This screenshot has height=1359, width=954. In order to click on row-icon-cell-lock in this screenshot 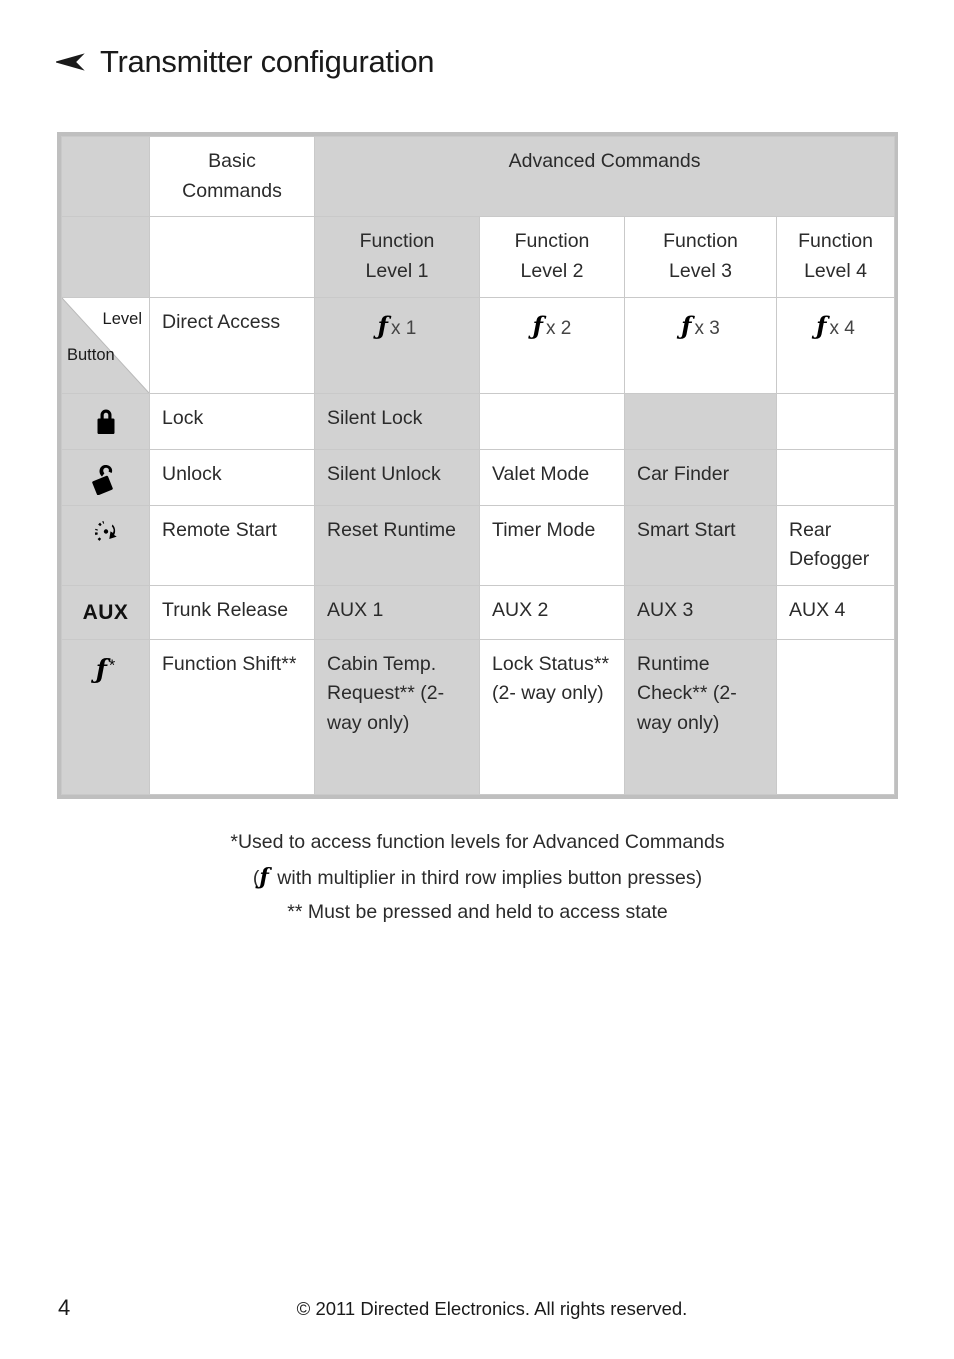, I will do `click(105, 421)`.